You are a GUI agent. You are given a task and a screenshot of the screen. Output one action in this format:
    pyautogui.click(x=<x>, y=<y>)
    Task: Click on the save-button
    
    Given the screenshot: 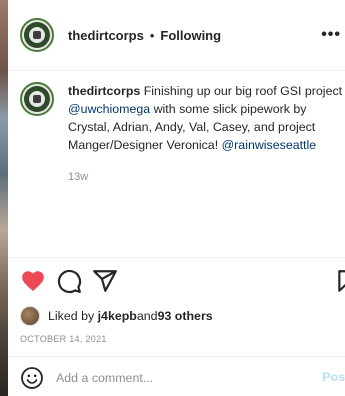 What is the action you would take?
    pyautogui.click(x=340, y=281)
    